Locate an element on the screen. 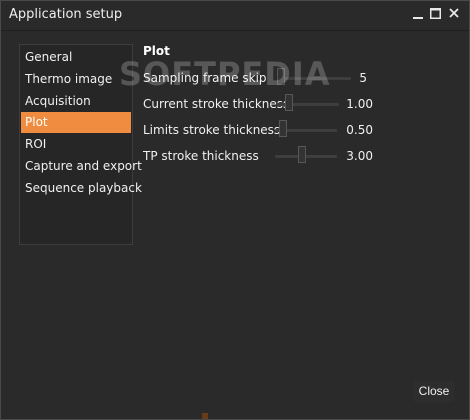  section-title: Plot is located at coordinates (156, 51).